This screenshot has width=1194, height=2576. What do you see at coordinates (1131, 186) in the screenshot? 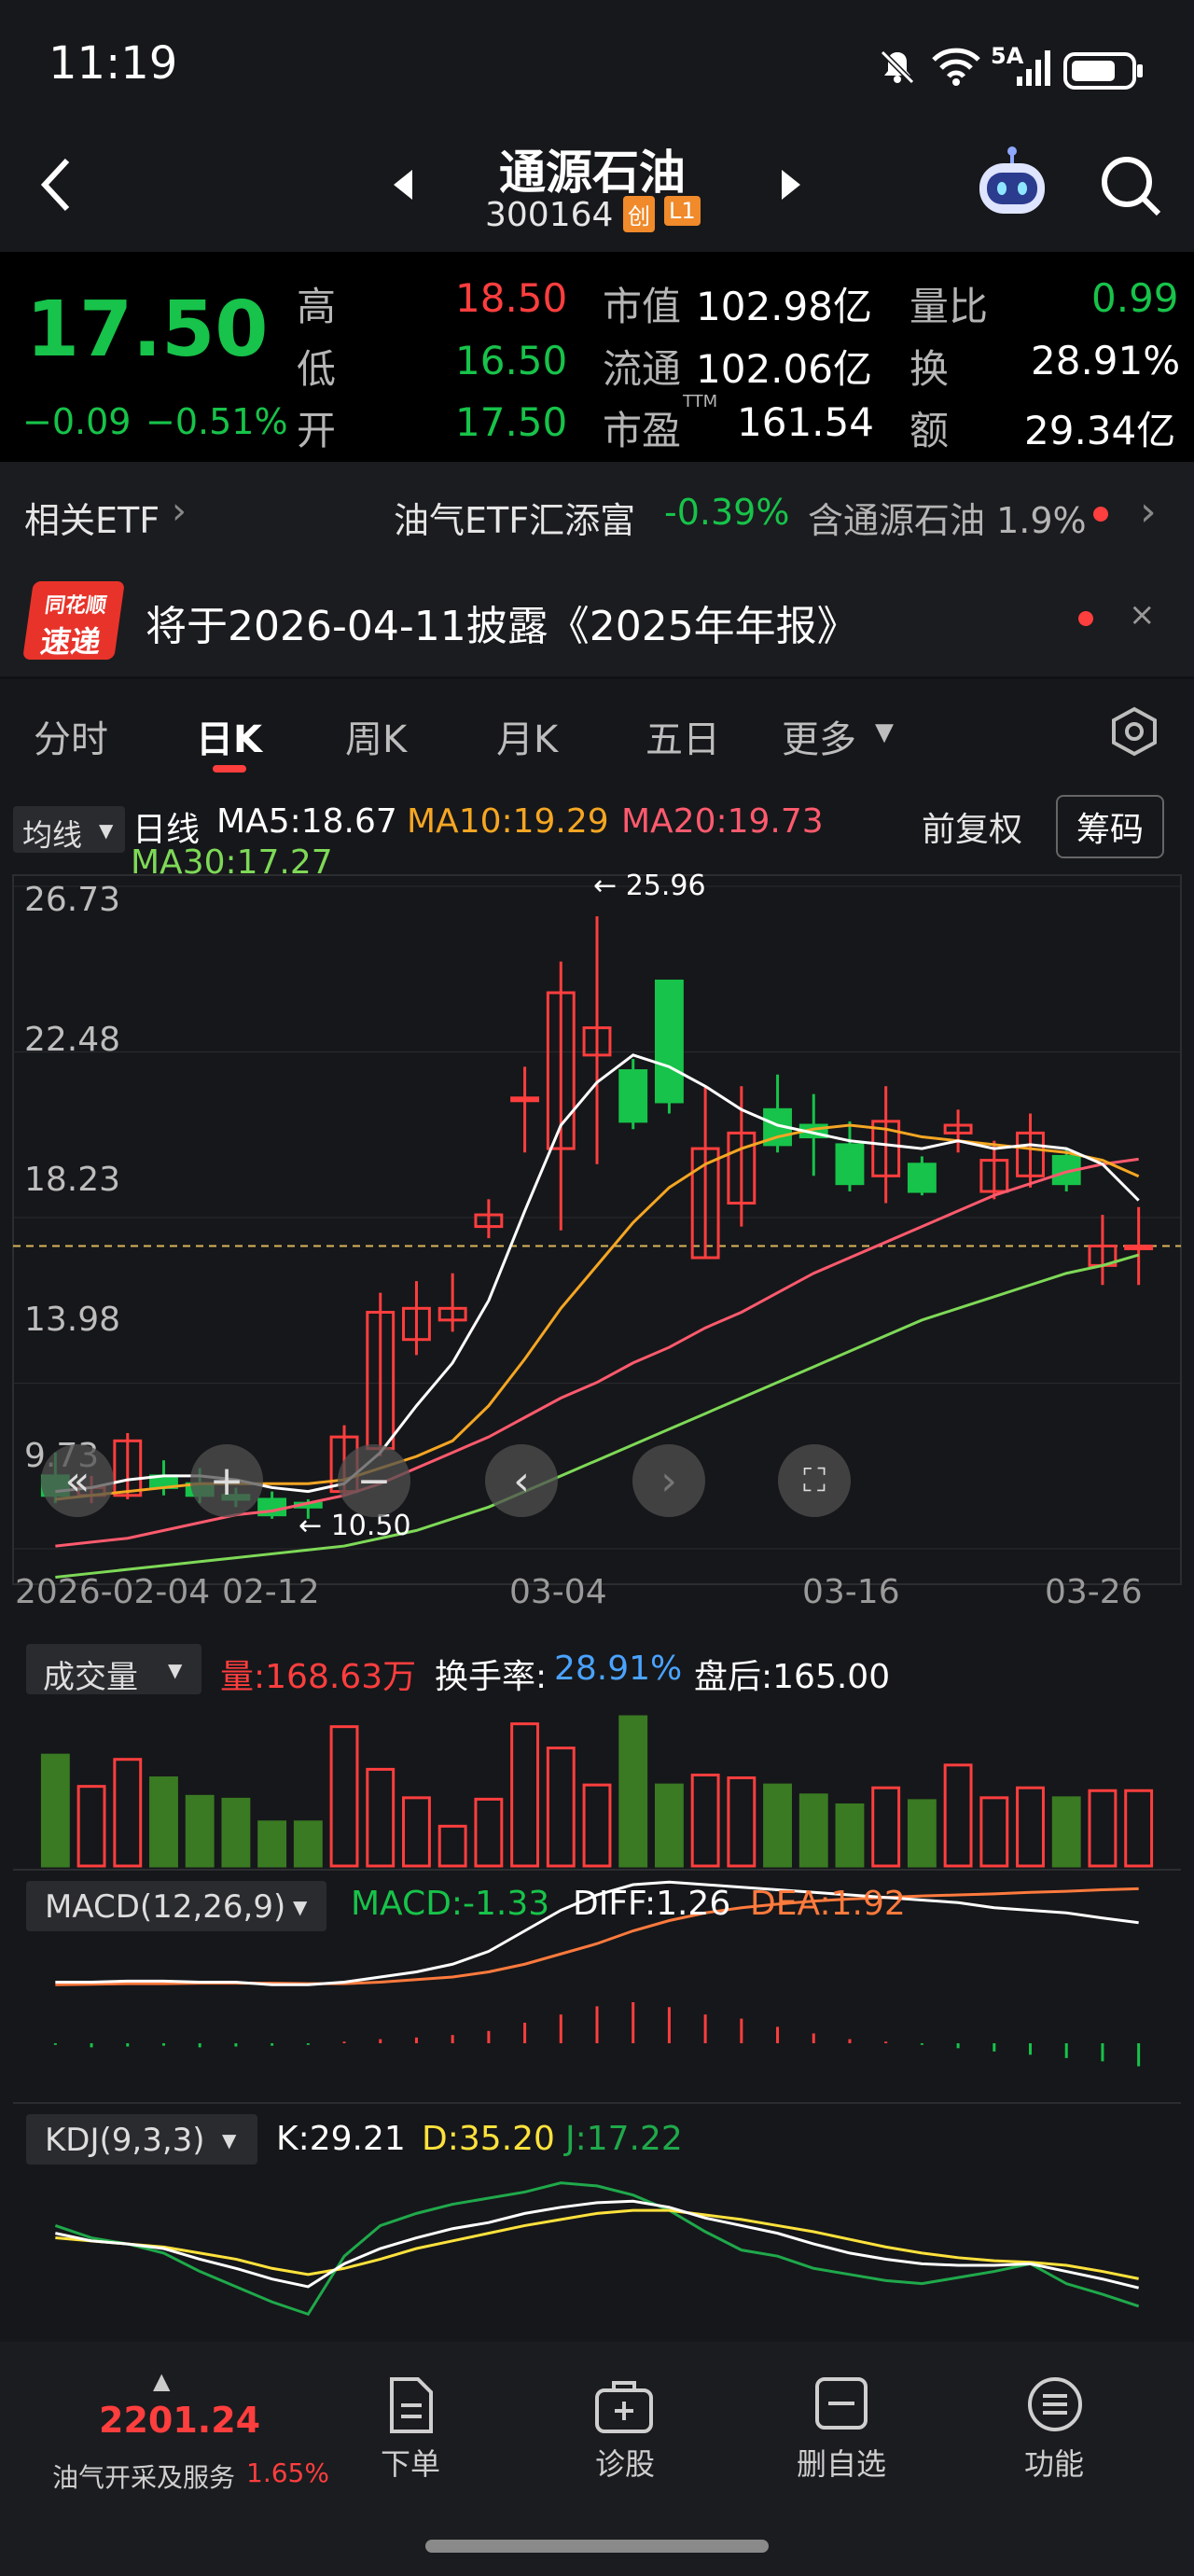
I see `search-icon` at bounding box center [1131, 186].